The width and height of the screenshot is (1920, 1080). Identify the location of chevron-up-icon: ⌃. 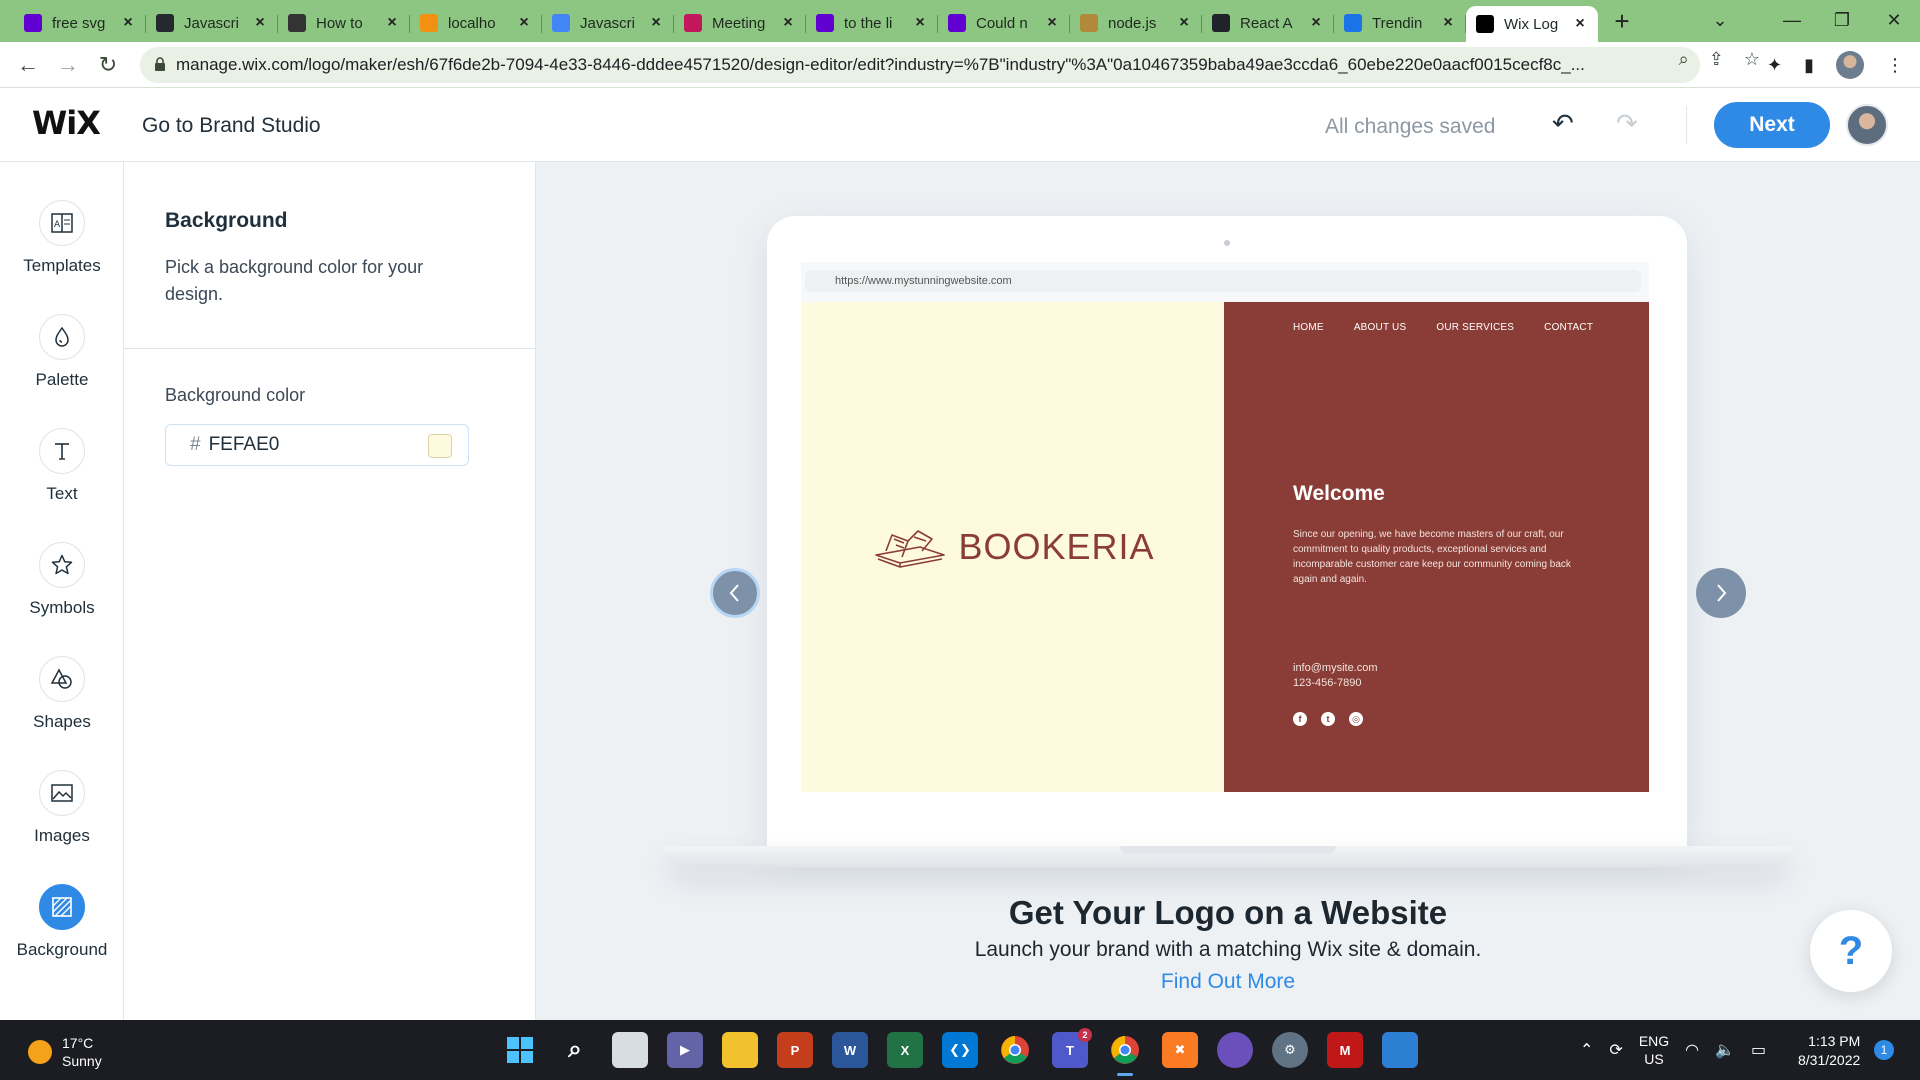
(1586, 1050).